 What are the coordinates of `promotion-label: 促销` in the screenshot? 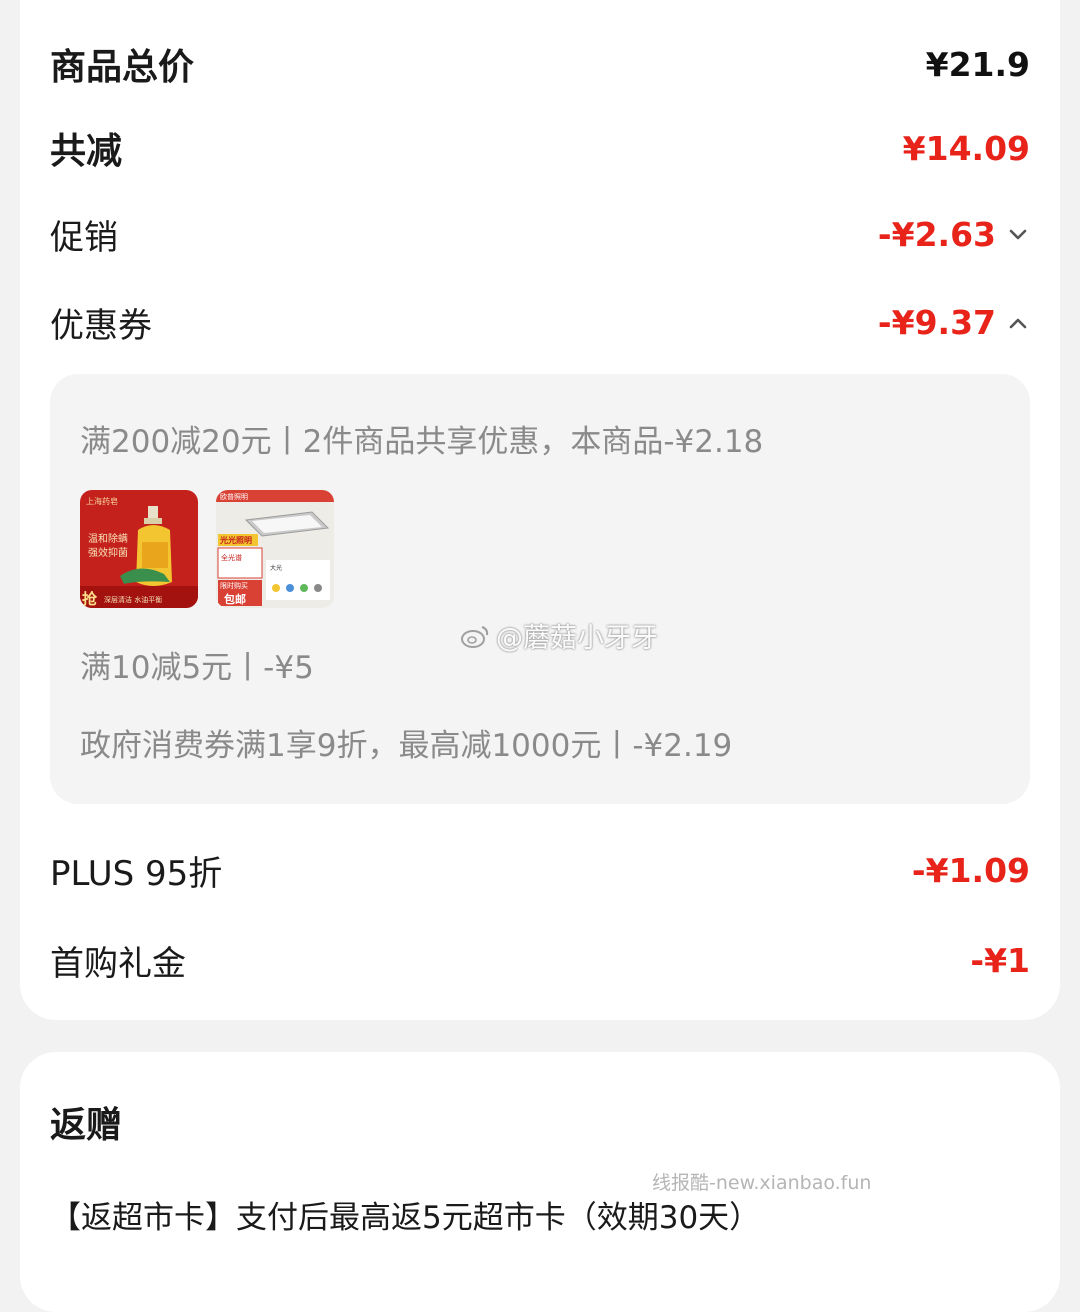 It's located at (84, 238).